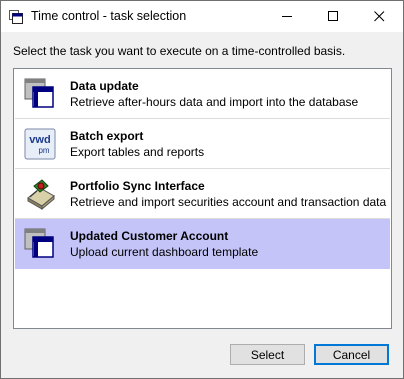 This screenshot has height=379, width=404. I want to click on vwd-pm-icon: vwd pm, so click(40, 144).